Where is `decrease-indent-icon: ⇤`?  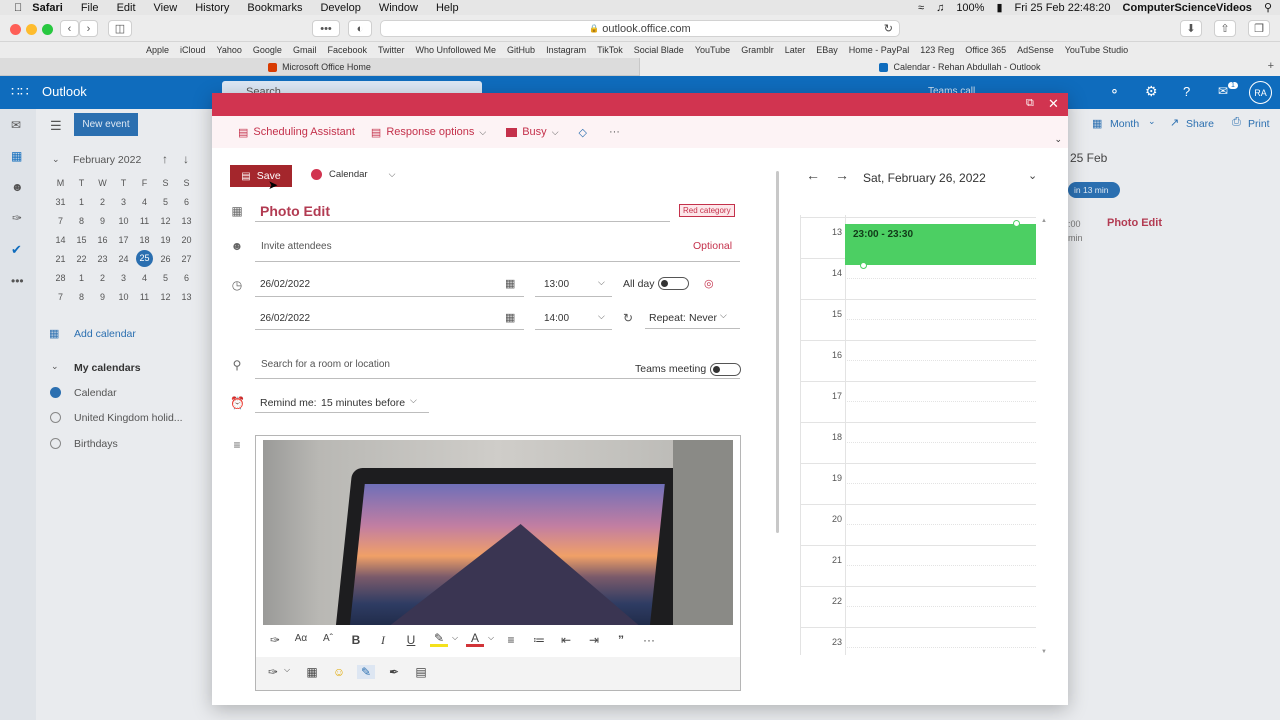 decrease-indent-icon: ⇤ is located at coordinates (566, 640).